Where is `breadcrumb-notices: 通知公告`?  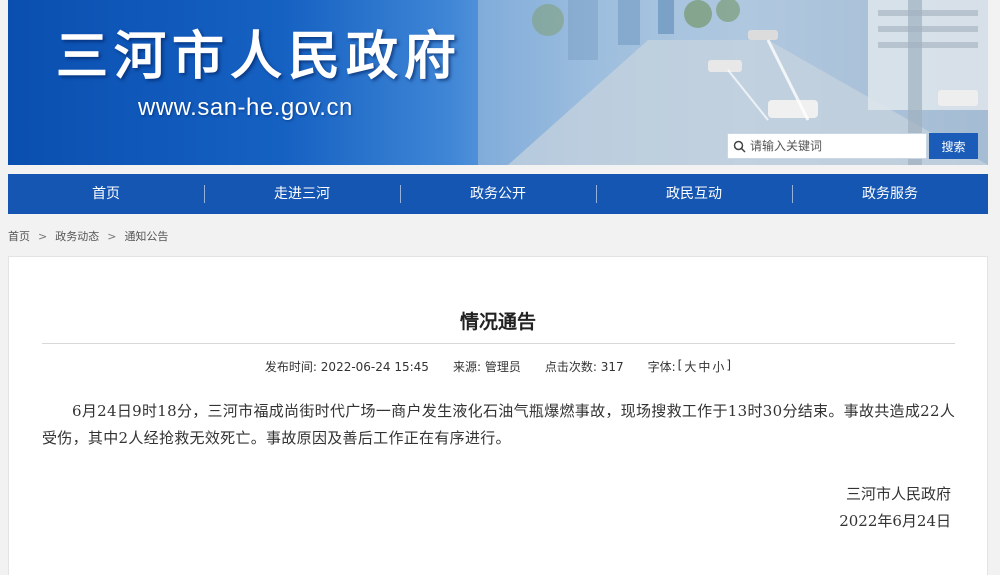 breadcrumb-notices: 通知公告 is located at coordinates (146, 236).